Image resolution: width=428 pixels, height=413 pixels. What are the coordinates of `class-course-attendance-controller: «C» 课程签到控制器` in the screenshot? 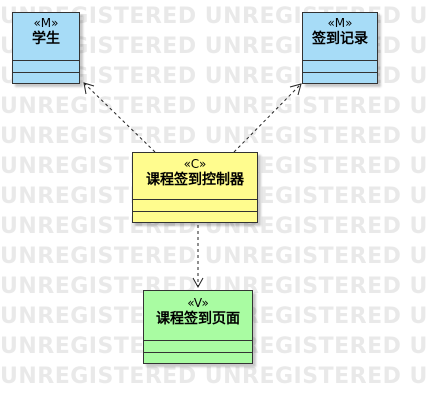 It's located at (195, 187).